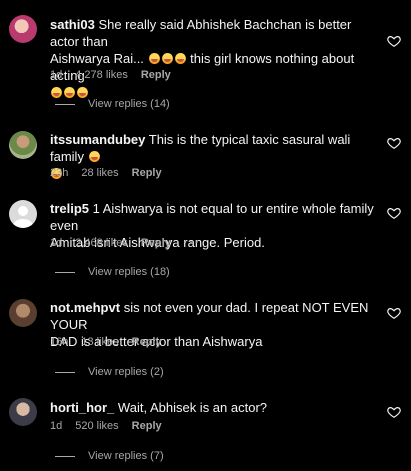 This screenshot has height=471, width=411. I want to click on more-options-icon: ···, so click(192, 243).